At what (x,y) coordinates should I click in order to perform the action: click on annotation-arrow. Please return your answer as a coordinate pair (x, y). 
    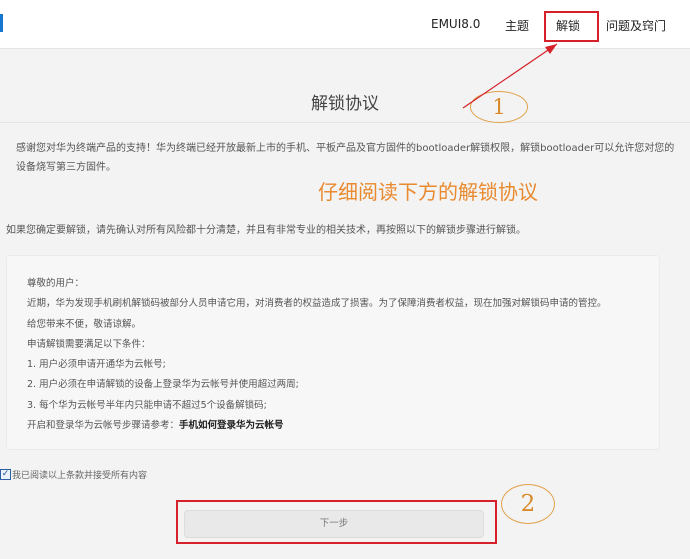
    Looking at the image, I should click on (510, 76).